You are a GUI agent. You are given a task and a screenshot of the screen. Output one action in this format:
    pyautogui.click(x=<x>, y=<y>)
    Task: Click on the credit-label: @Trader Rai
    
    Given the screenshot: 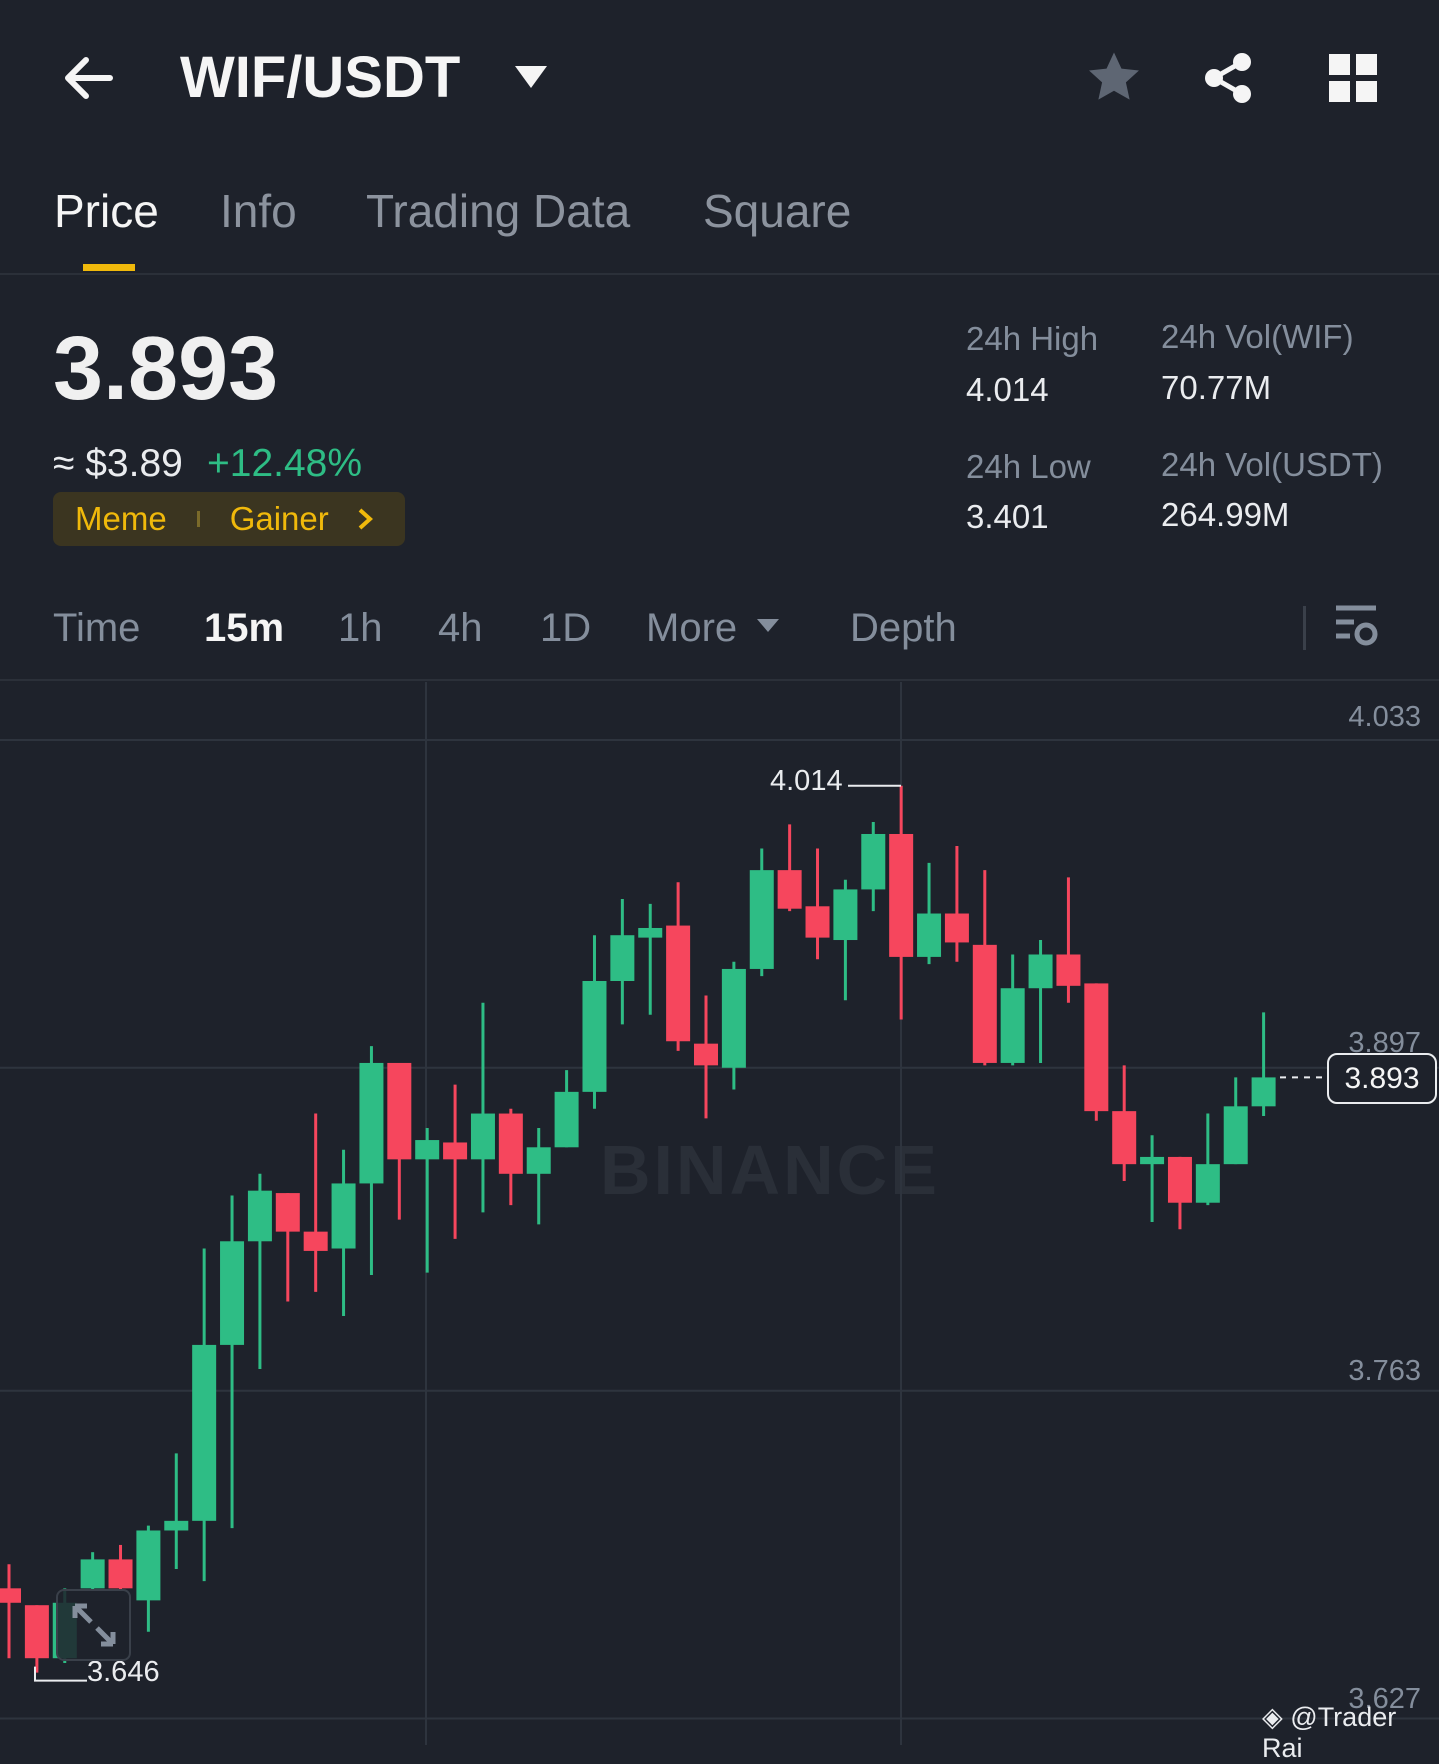 What is the action you would take?
    pyautogui.click(x=1329, y=1732)
    